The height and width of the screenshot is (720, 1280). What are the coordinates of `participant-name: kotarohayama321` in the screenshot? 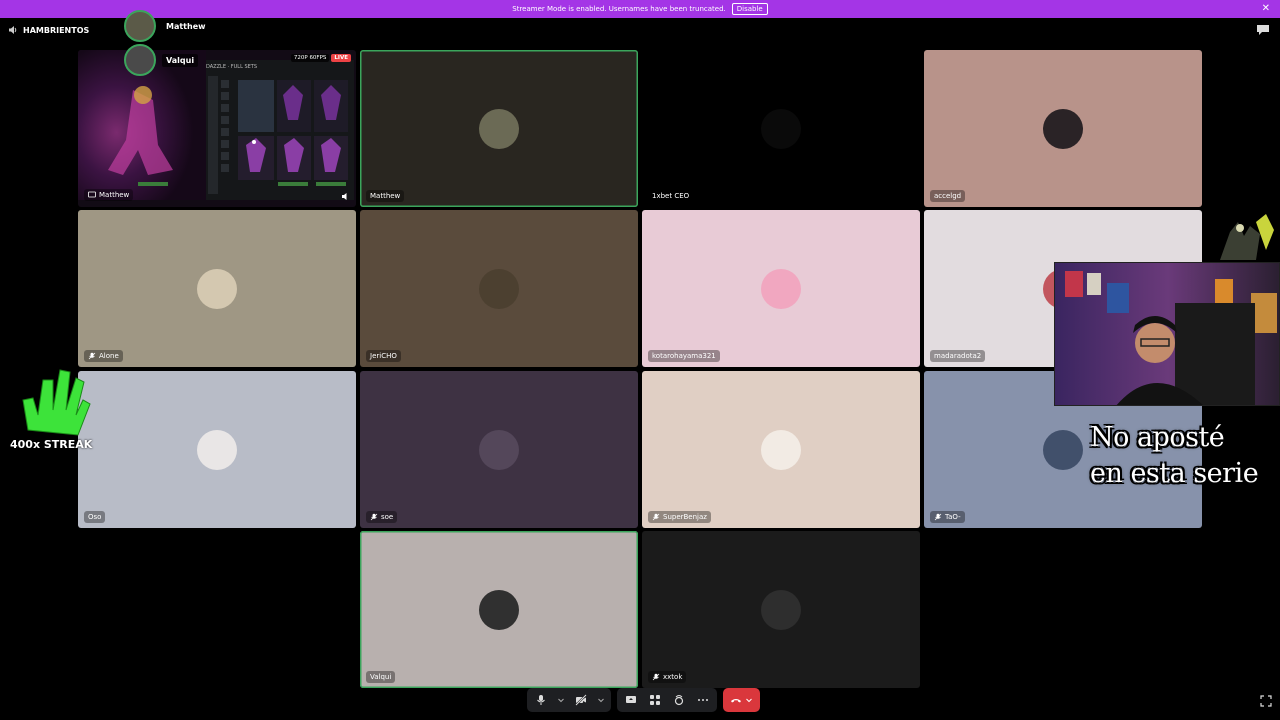 It's located at (684, 356).